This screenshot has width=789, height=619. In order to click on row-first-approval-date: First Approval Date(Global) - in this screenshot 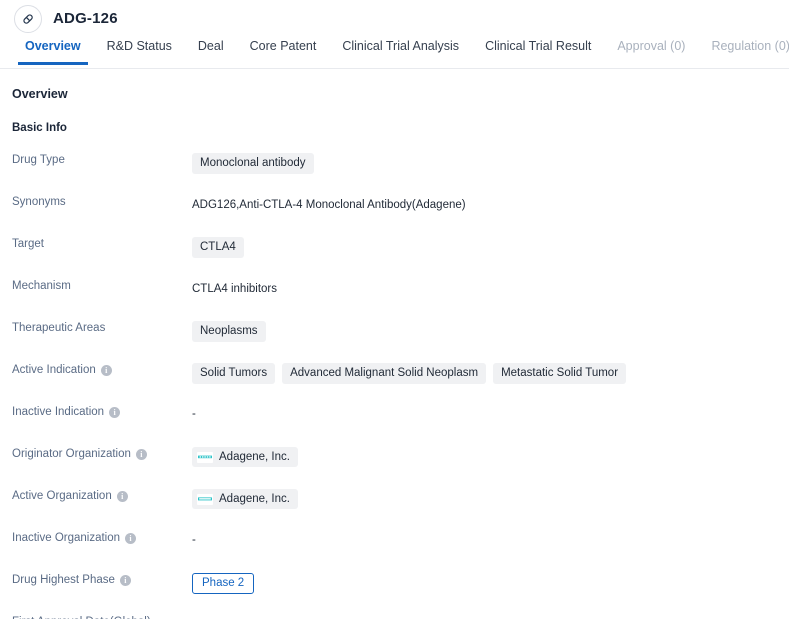, I will do `click(400, 616)`.